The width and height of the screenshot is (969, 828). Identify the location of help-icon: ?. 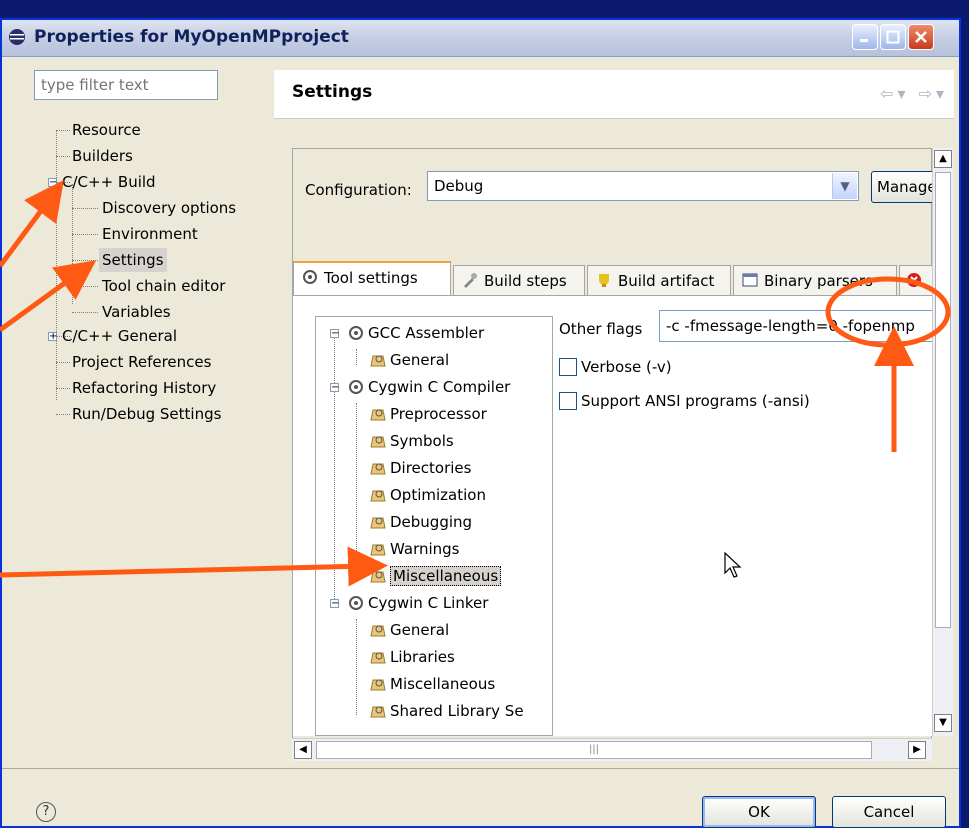
(46, 812).